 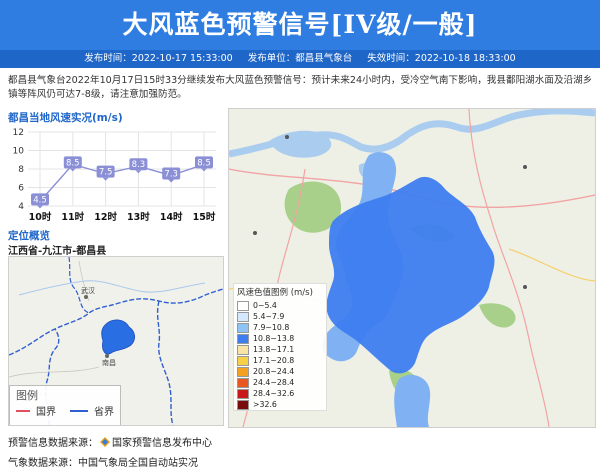 I want to click on wind-legend-item: 5.4~7.9, so click(x=280, y=316).